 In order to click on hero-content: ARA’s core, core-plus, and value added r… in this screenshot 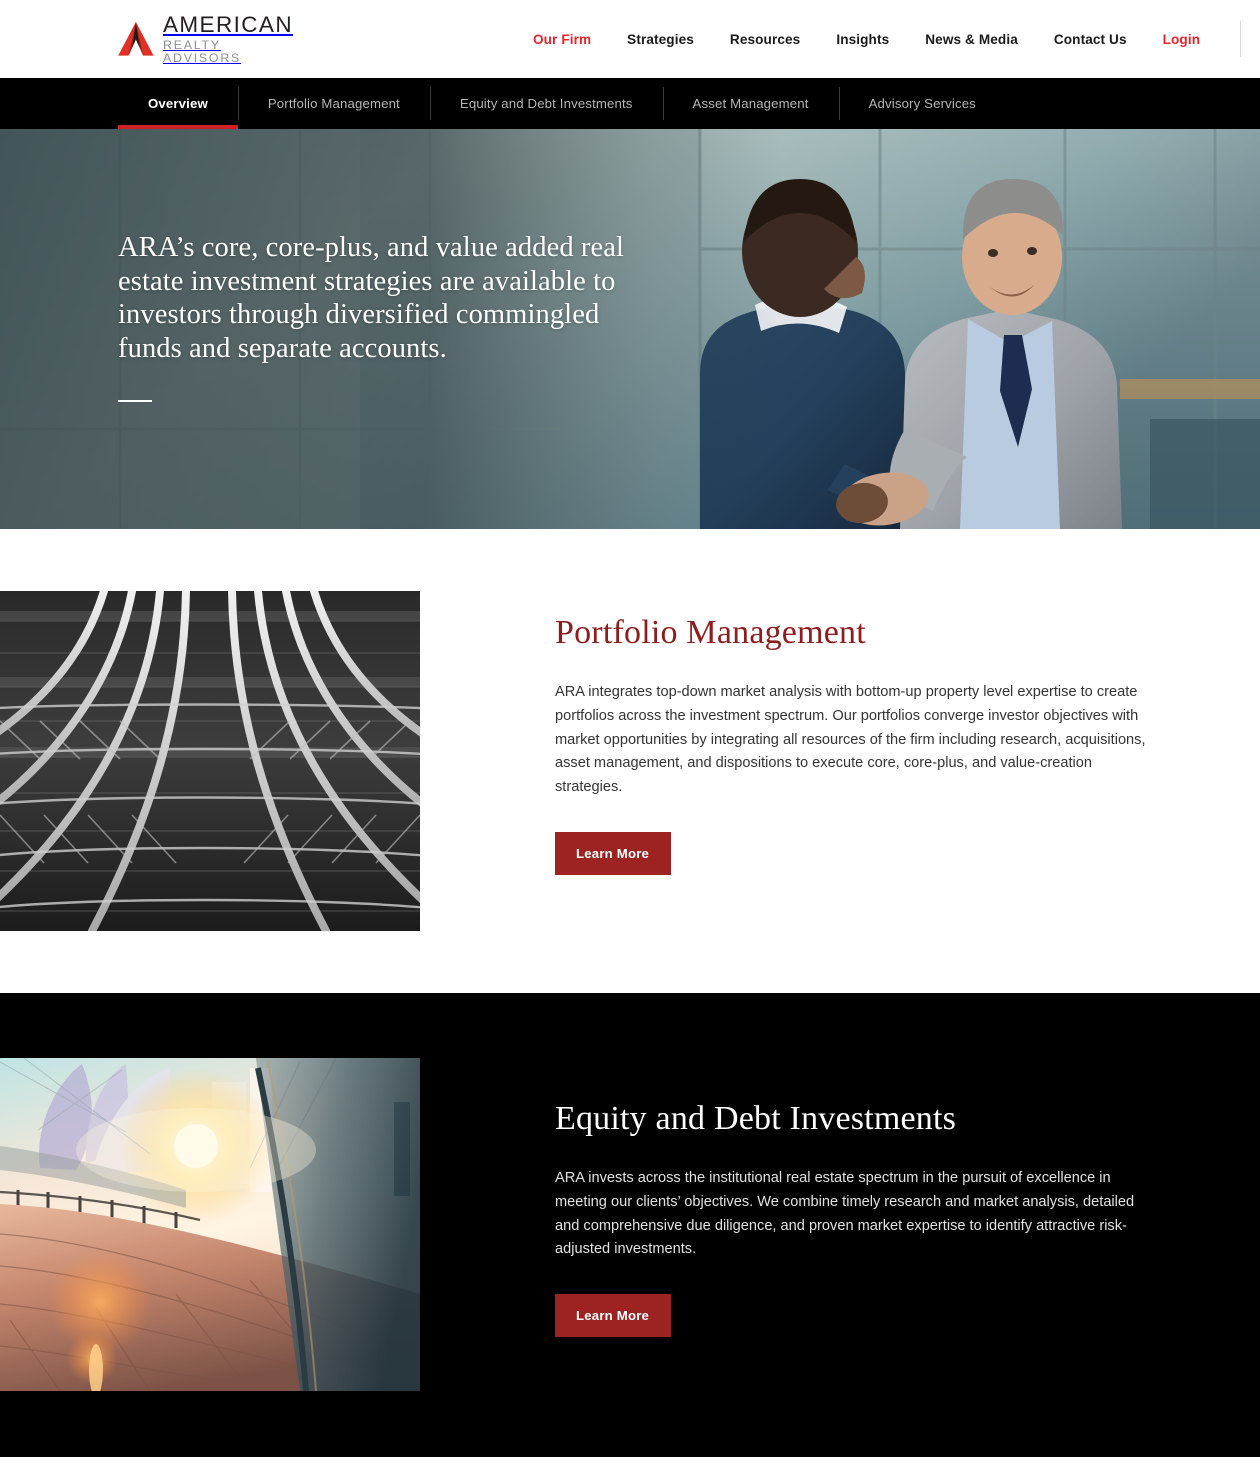, I will do `click(388, 316)`.